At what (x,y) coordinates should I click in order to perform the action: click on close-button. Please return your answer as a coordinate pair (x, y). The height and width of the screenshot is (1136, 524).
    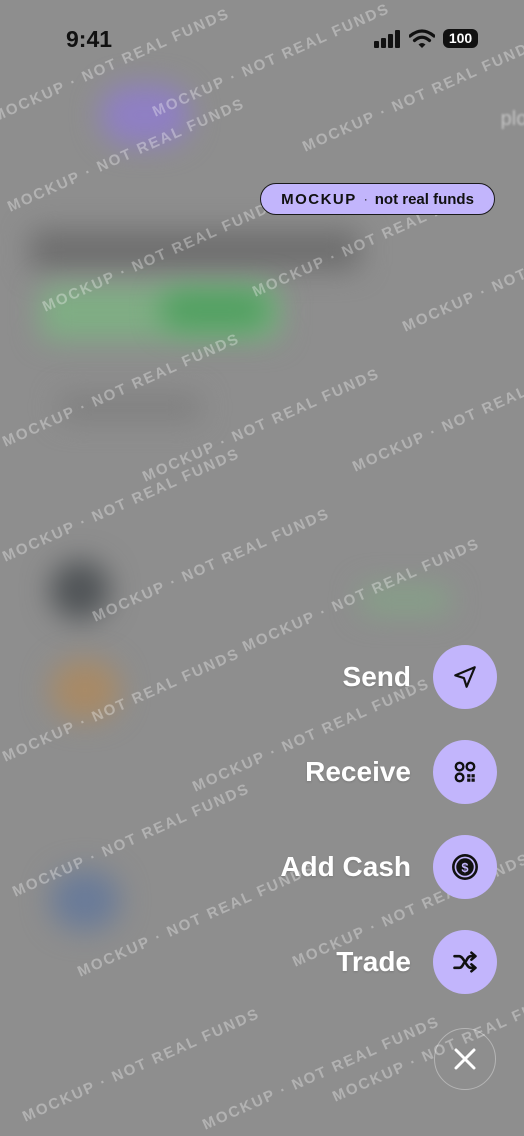
    Looking at the image, I should click on (465, 1059).